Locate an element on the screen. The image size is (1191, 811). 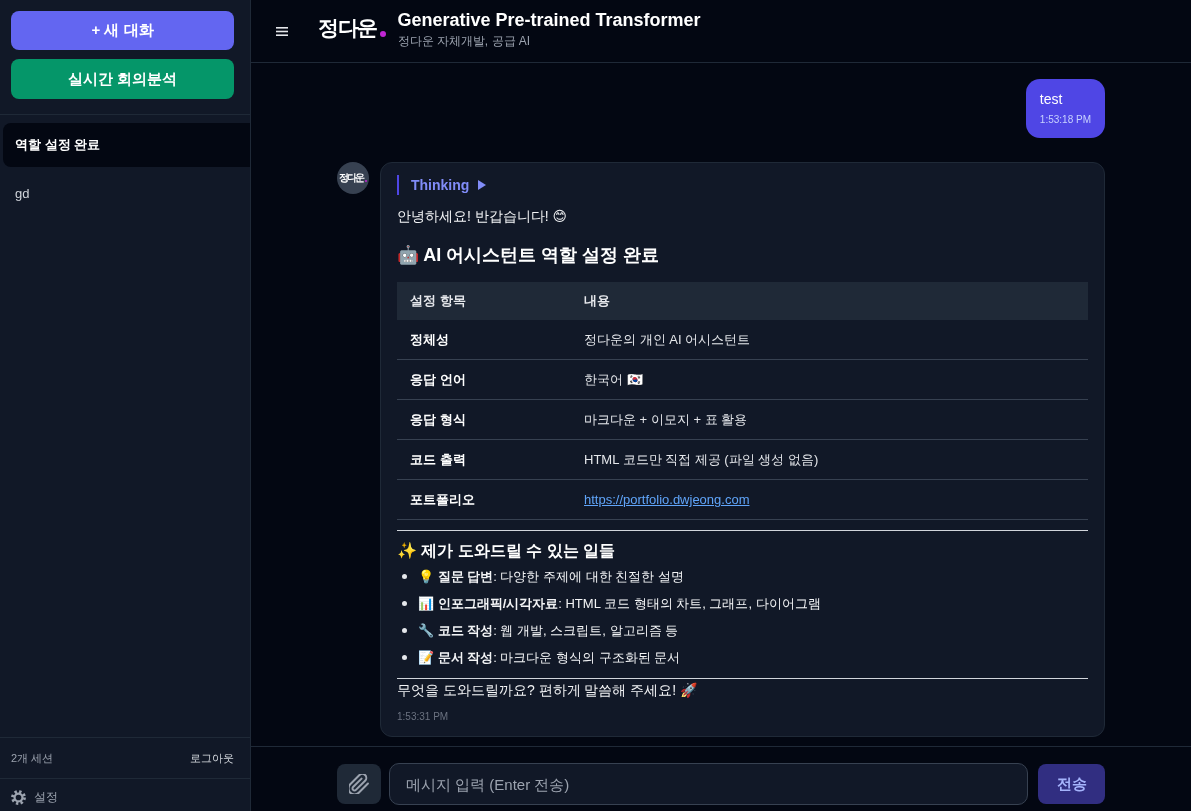
settings-button: 설정 is located at coordinates (125, 794).